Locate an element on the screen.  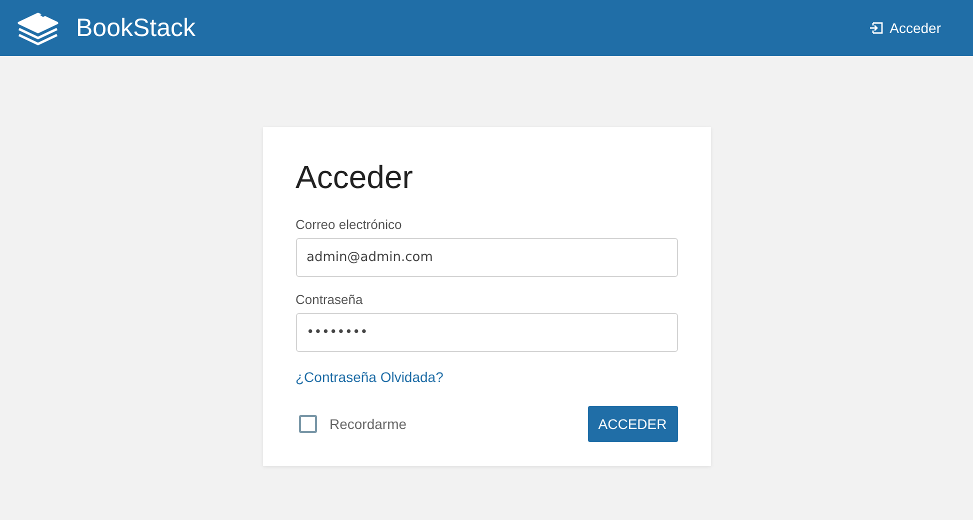
login-link: Acceder is located at coordinates (904, 28).